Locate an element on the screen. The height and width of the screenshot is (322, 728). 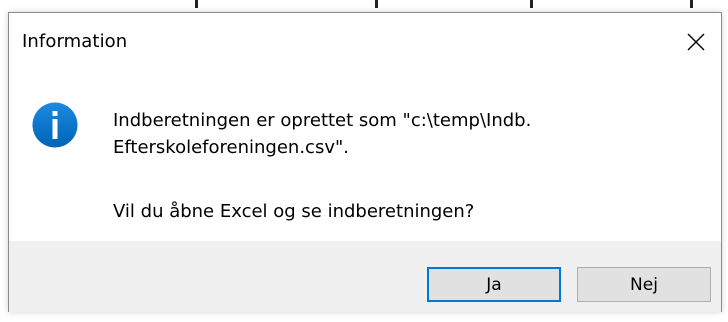
message-line-2: Efterskoleforeningen.csv". is located at coordinates (231, 147).